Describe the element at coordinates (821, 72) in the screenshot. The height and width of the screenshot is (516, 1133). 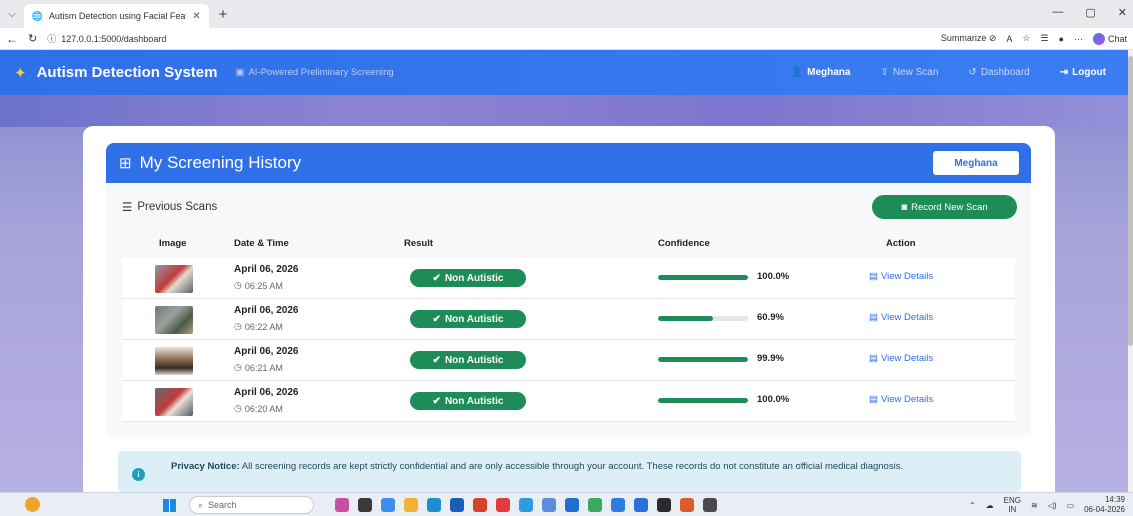
I see `nav-user: 👤 Meghana` at that location.